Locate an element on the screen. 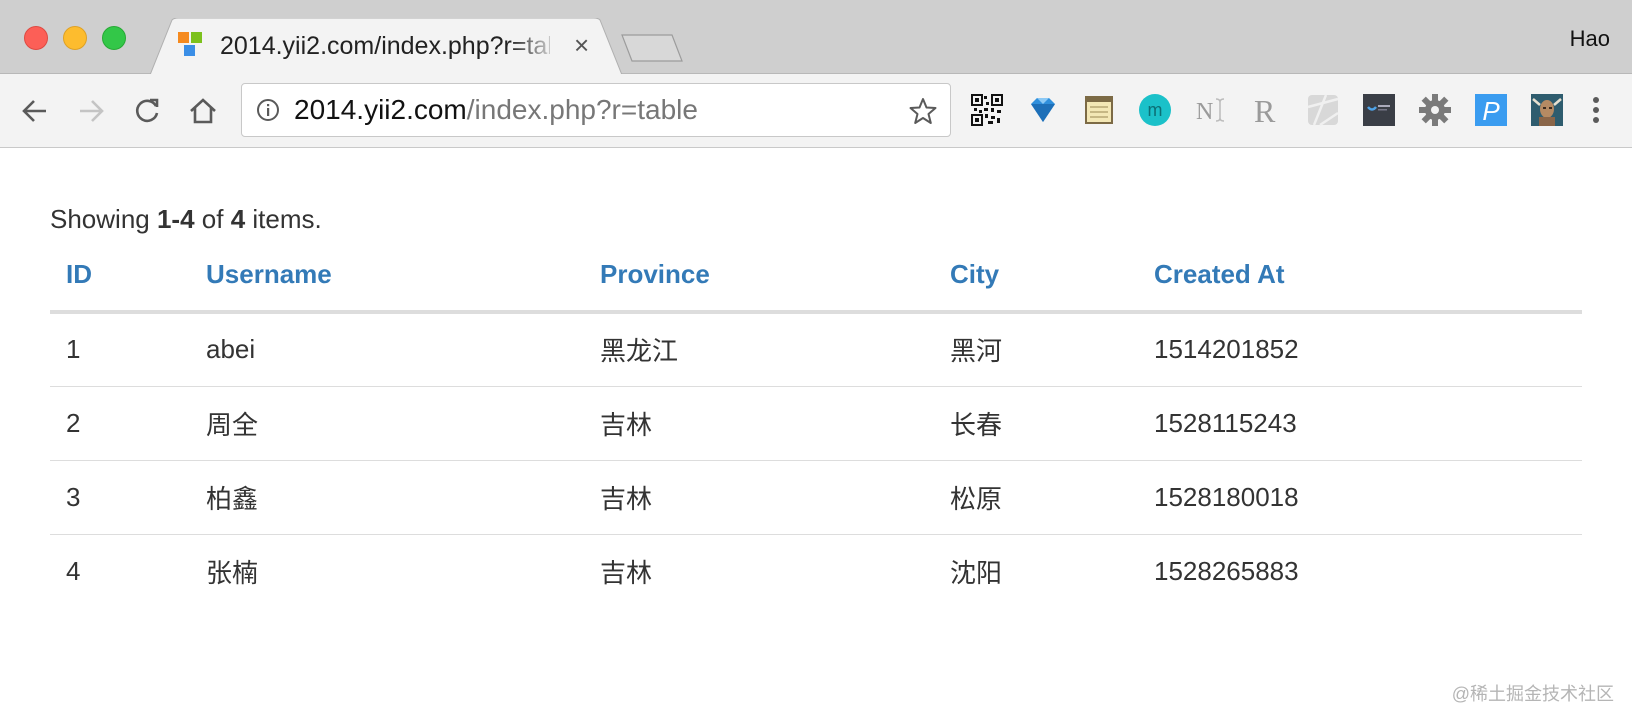  url-text: 2014.yii2.com/index.php?r=table is located at coordinates (496, 110).